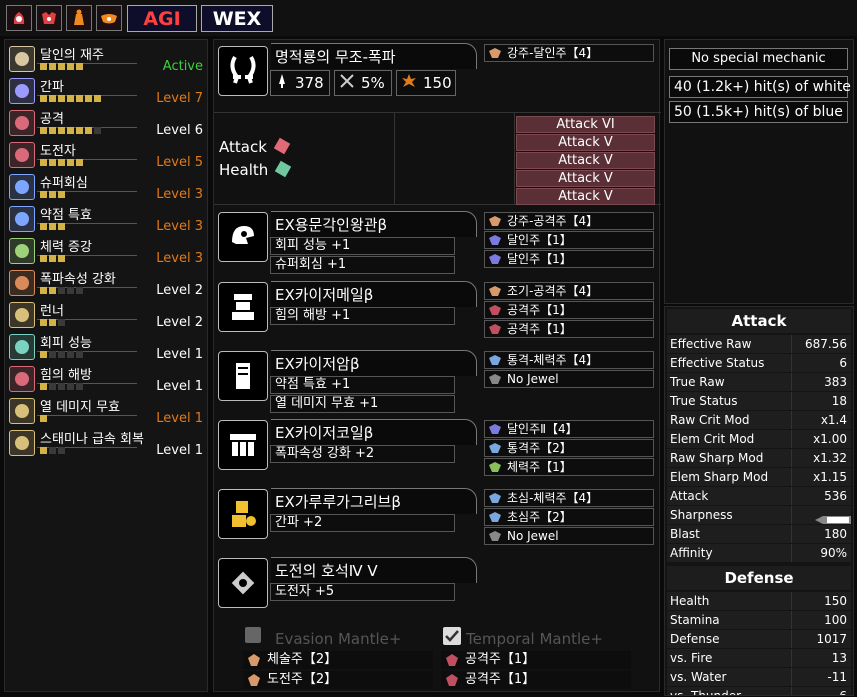 This screenshot has width=857, height=697. What do you see at coordinates (107, 314) in the screenshot?
I see `skill-row: 런너 Level 2` at bounding box center [107, 314].